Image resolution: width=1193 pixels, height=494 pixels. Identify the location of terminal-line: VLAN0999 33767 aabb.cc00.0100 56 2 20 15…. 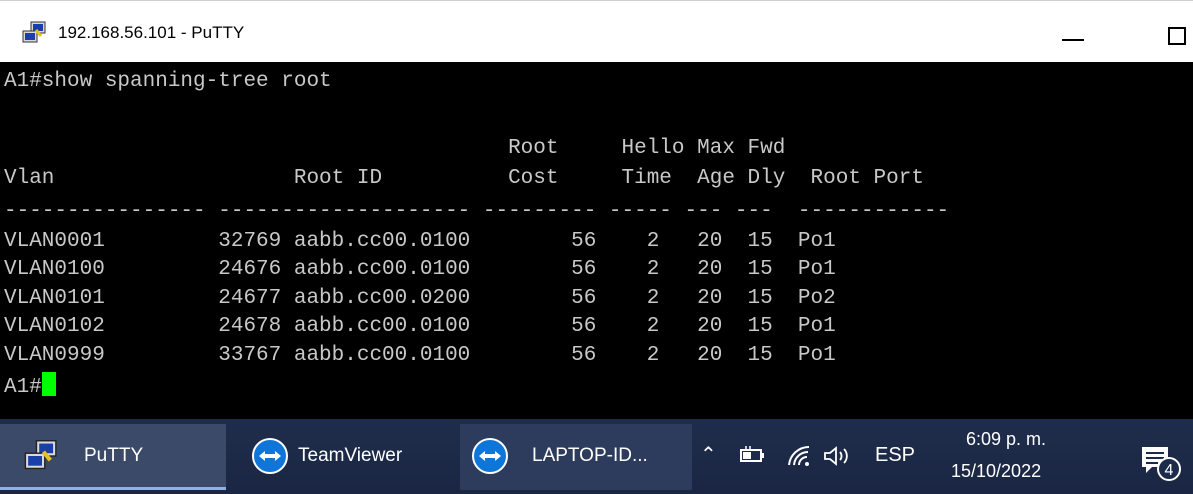
(420, 355).